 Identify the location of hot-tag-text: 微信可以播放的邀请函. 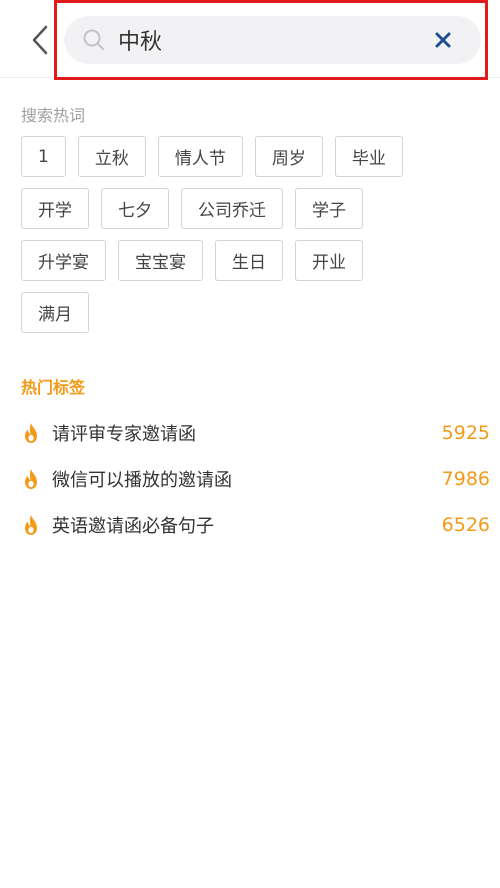
(142, 480).